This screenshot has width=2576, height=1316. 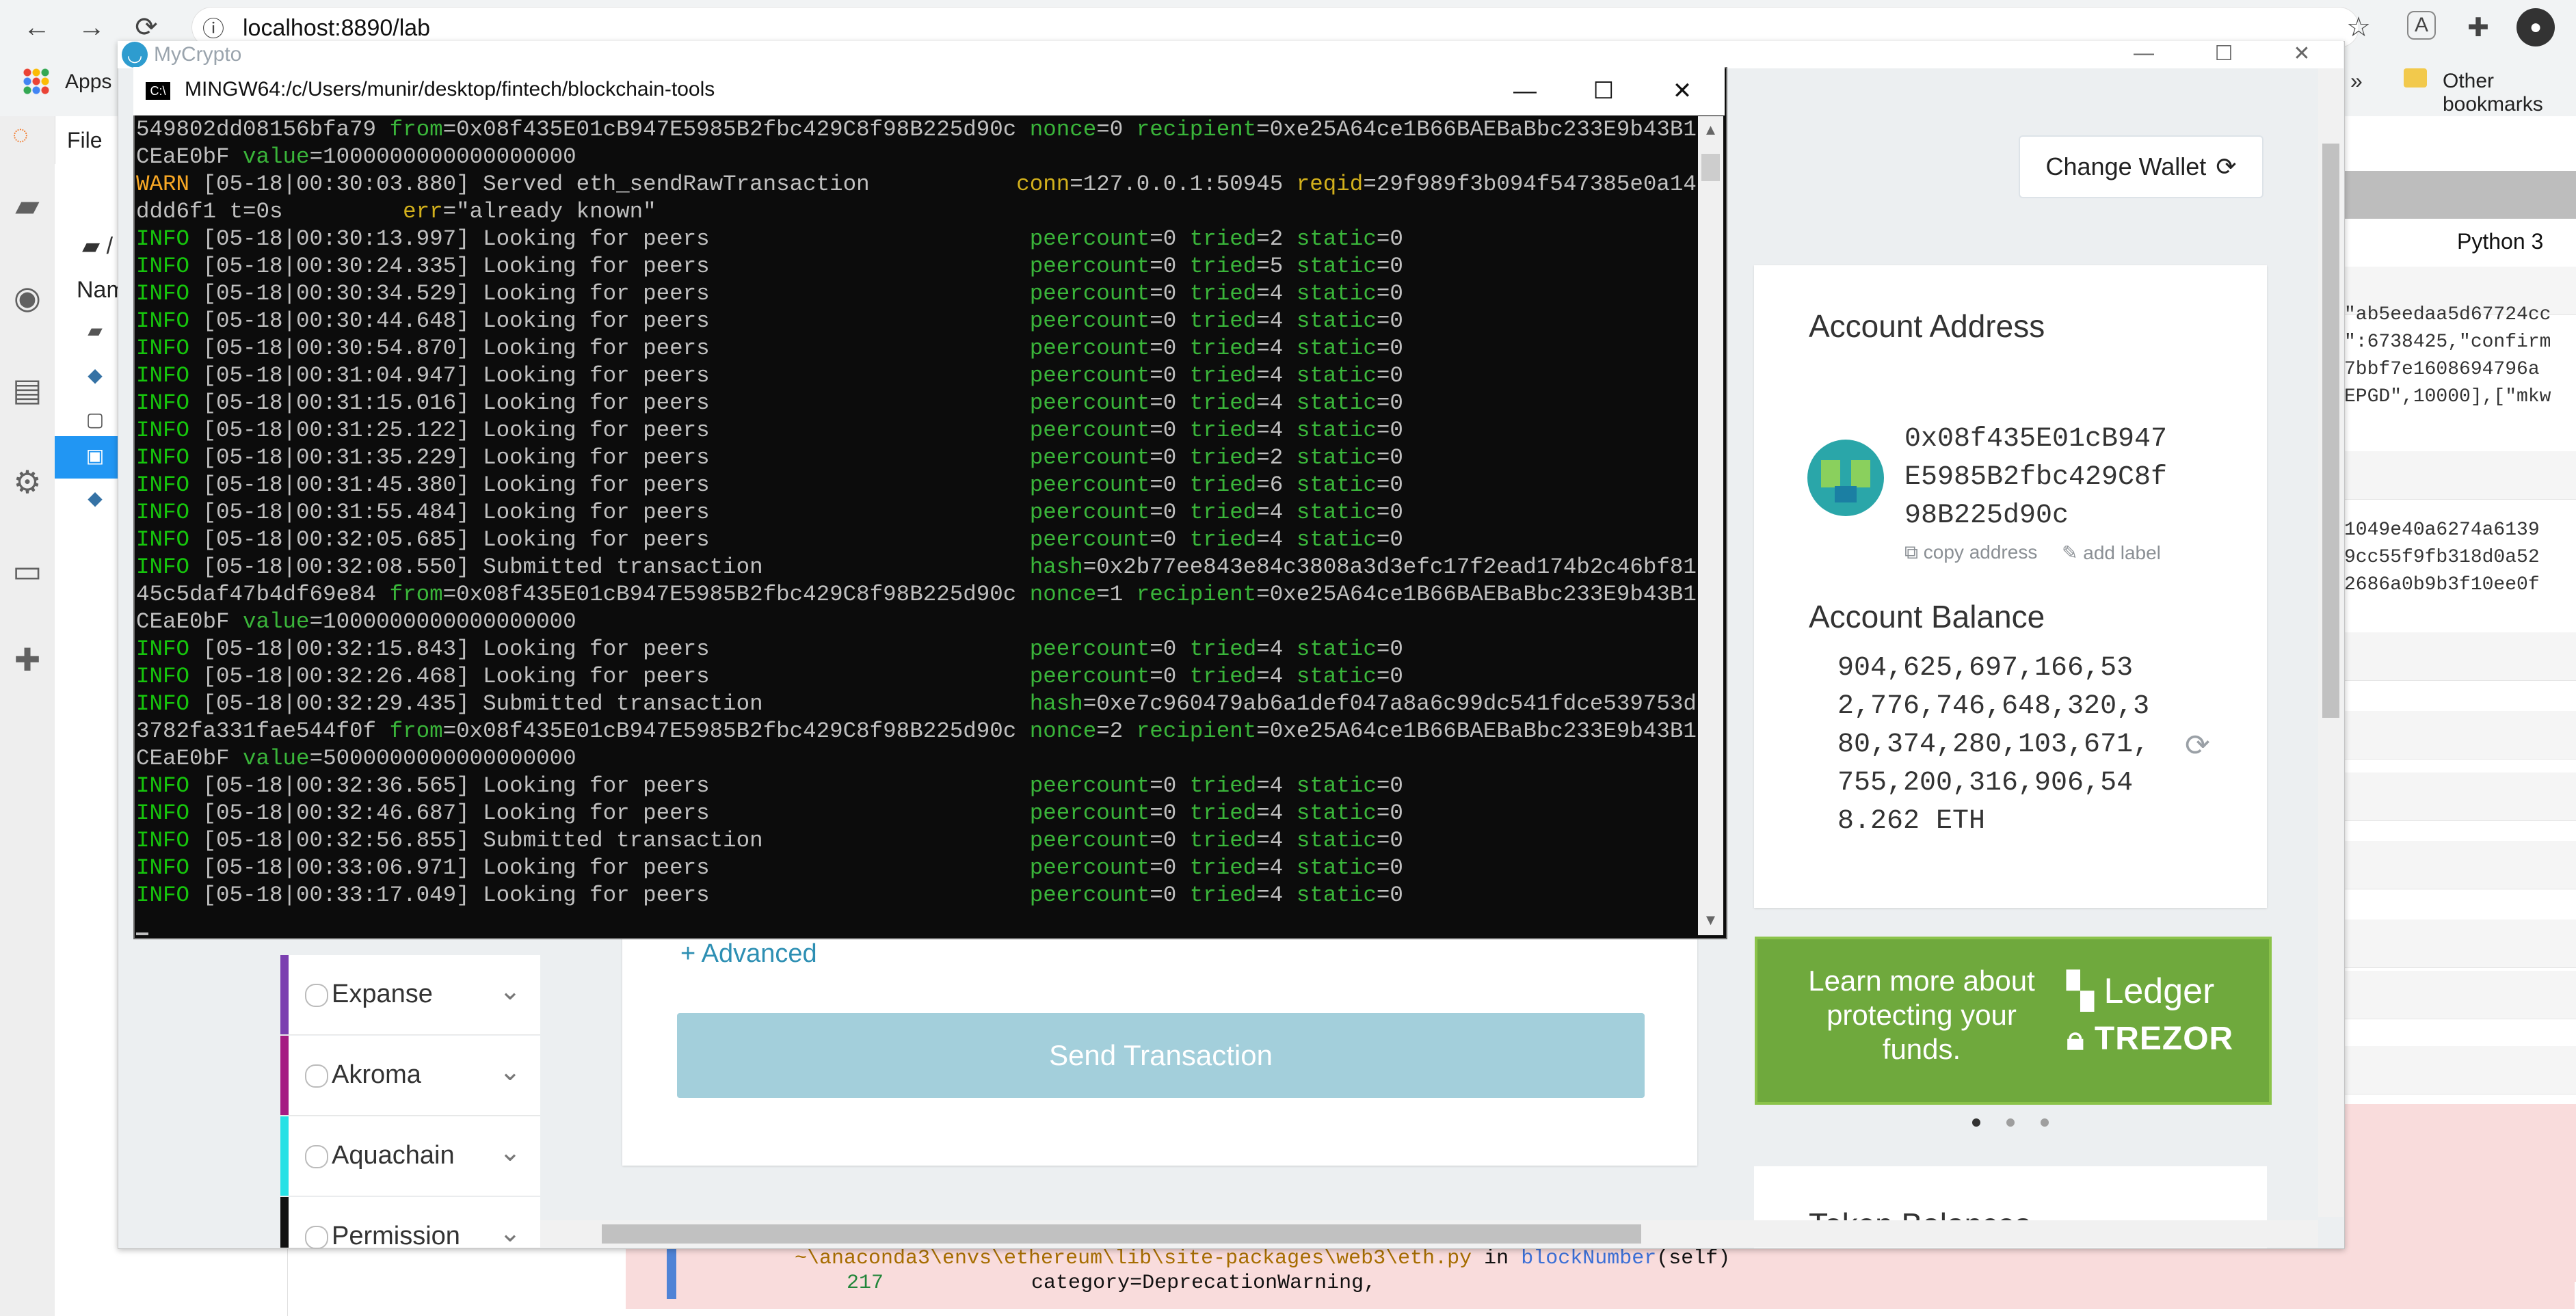 What do you see at coordinates (1196, 594) in the screenshot?
I see `terminal-token: recipient` at bounding box center [1196, 594].